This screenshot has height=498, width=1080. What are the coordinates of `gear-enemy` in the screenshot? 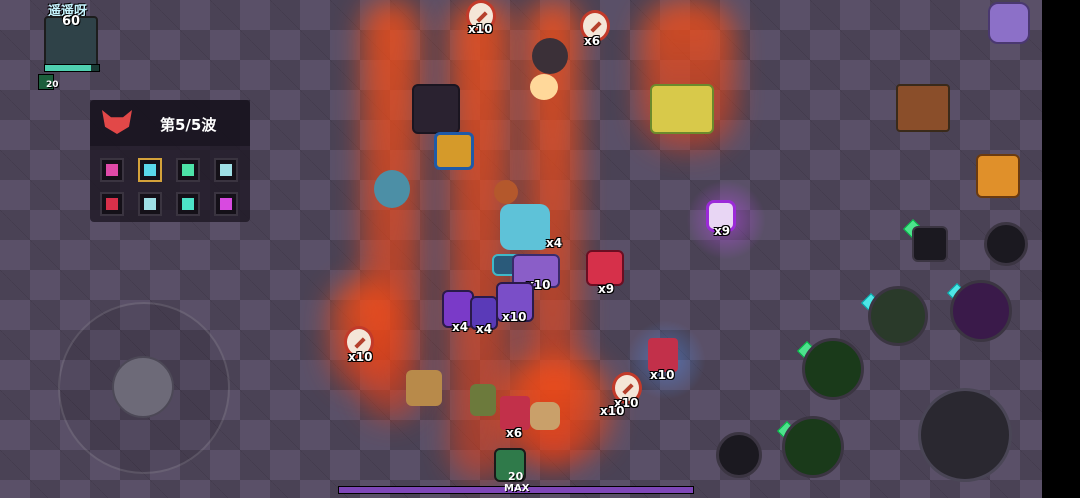 It's located at (550, 56).